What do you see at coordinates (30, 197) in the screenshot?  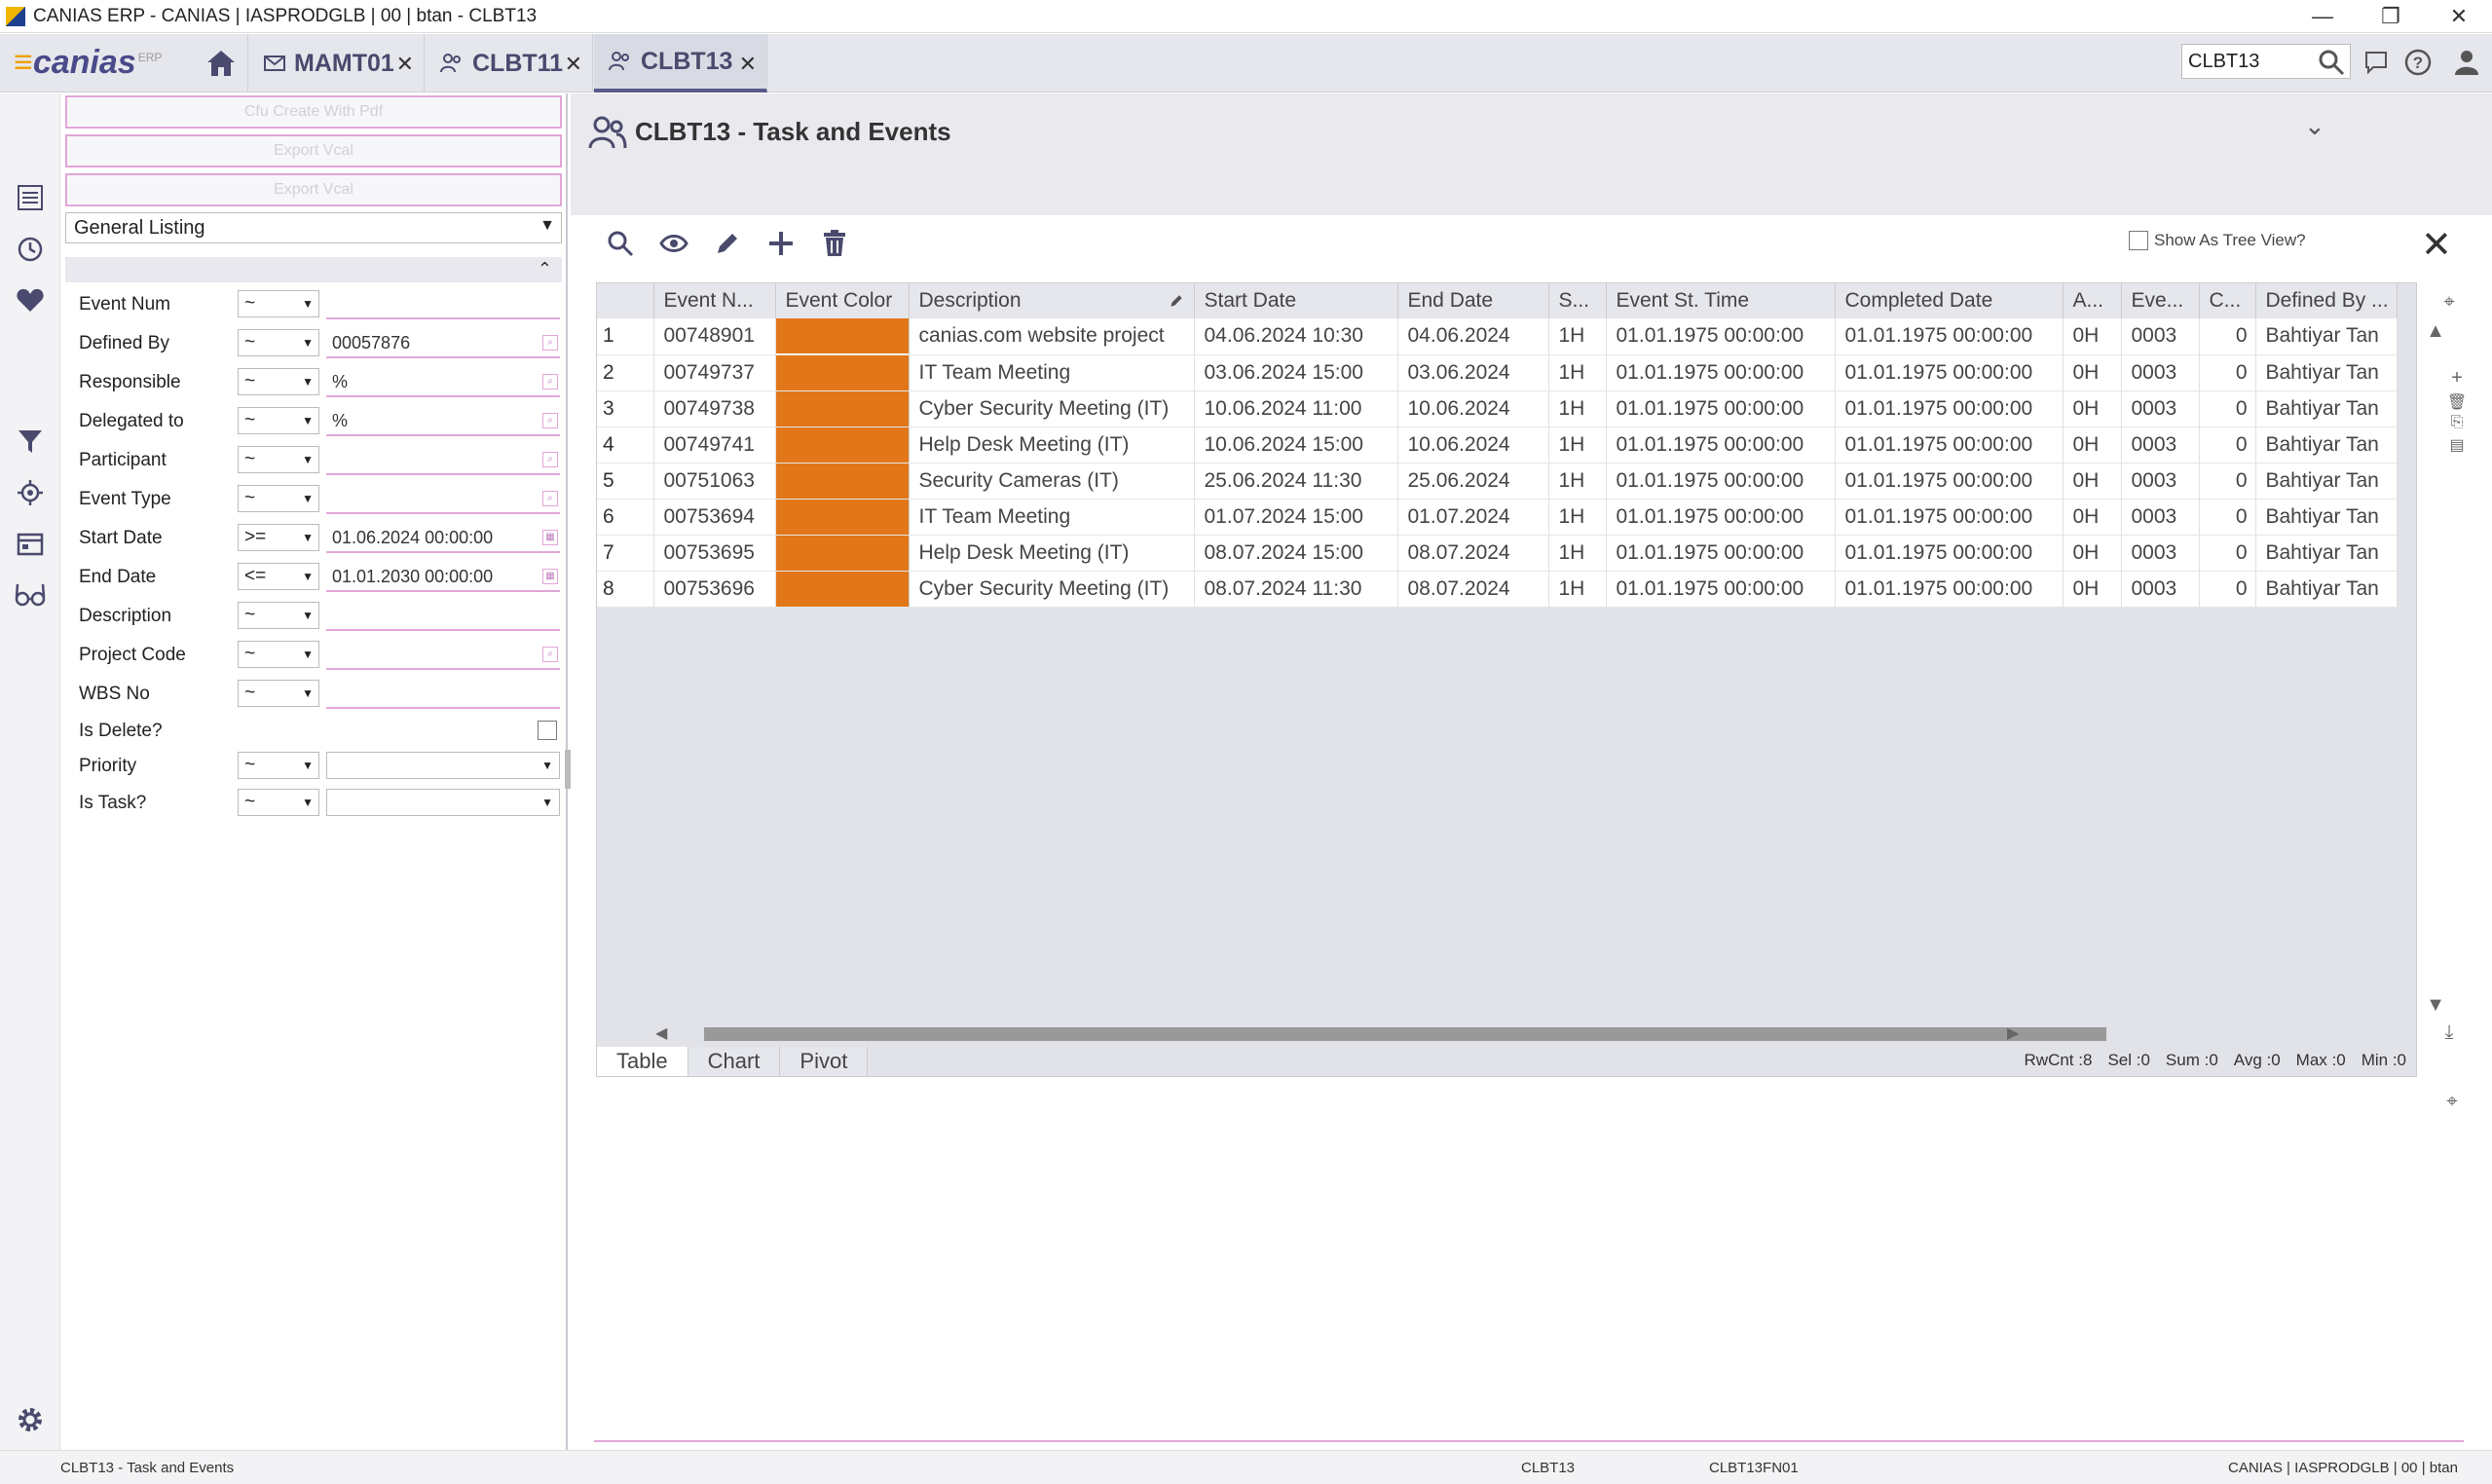 I see `menu-list-icon` at bounding box center [30, 197].